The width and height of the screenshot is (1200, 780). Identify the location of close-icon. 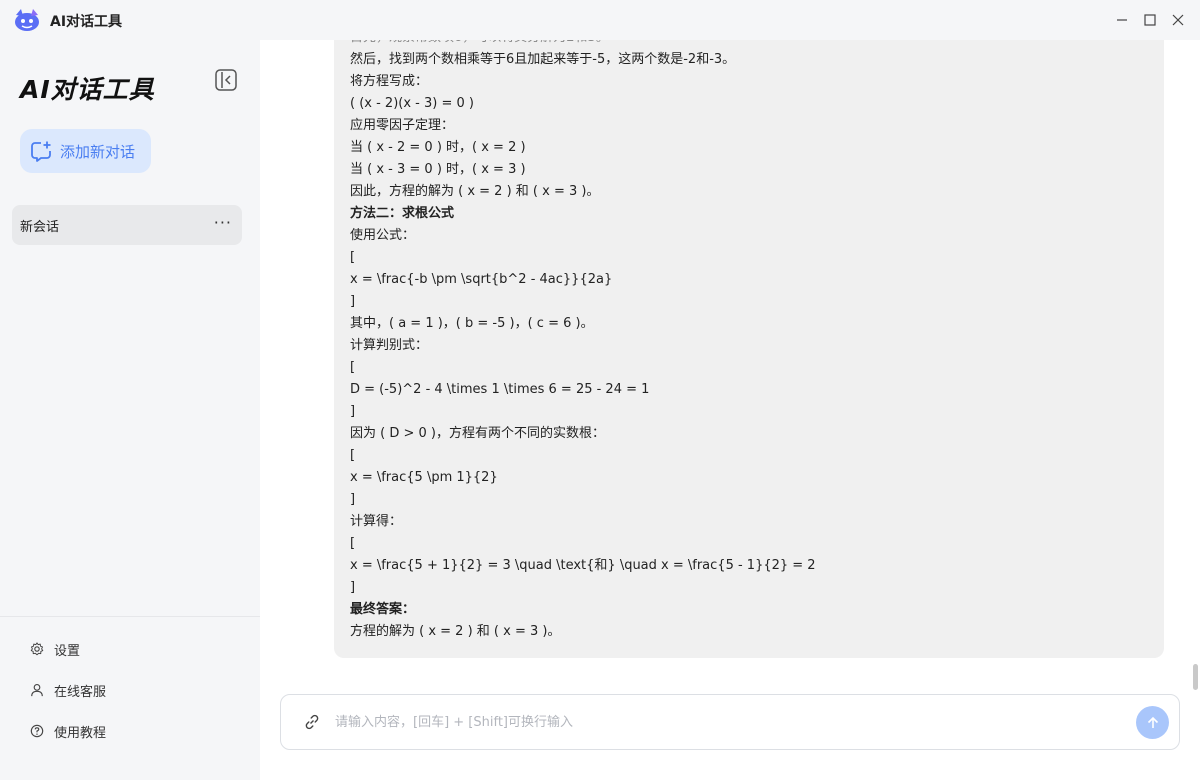
(1178, 20).